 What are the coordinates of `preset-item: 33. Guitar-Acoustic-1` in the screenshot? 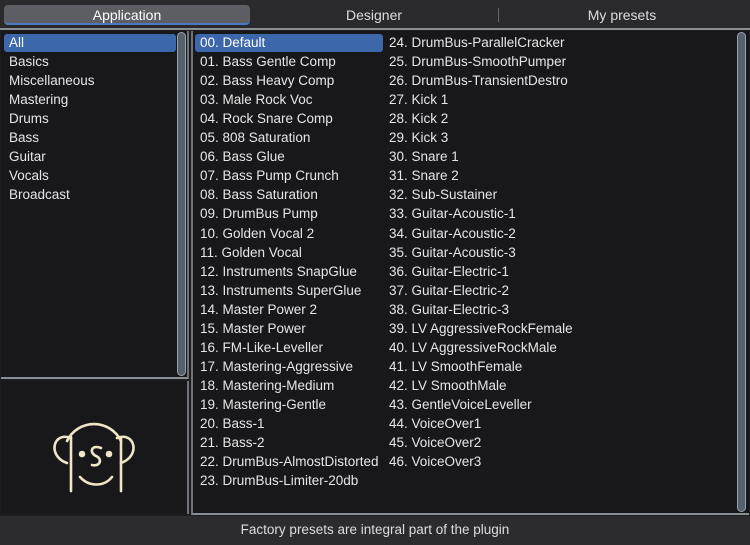 It's located at (474, 214).